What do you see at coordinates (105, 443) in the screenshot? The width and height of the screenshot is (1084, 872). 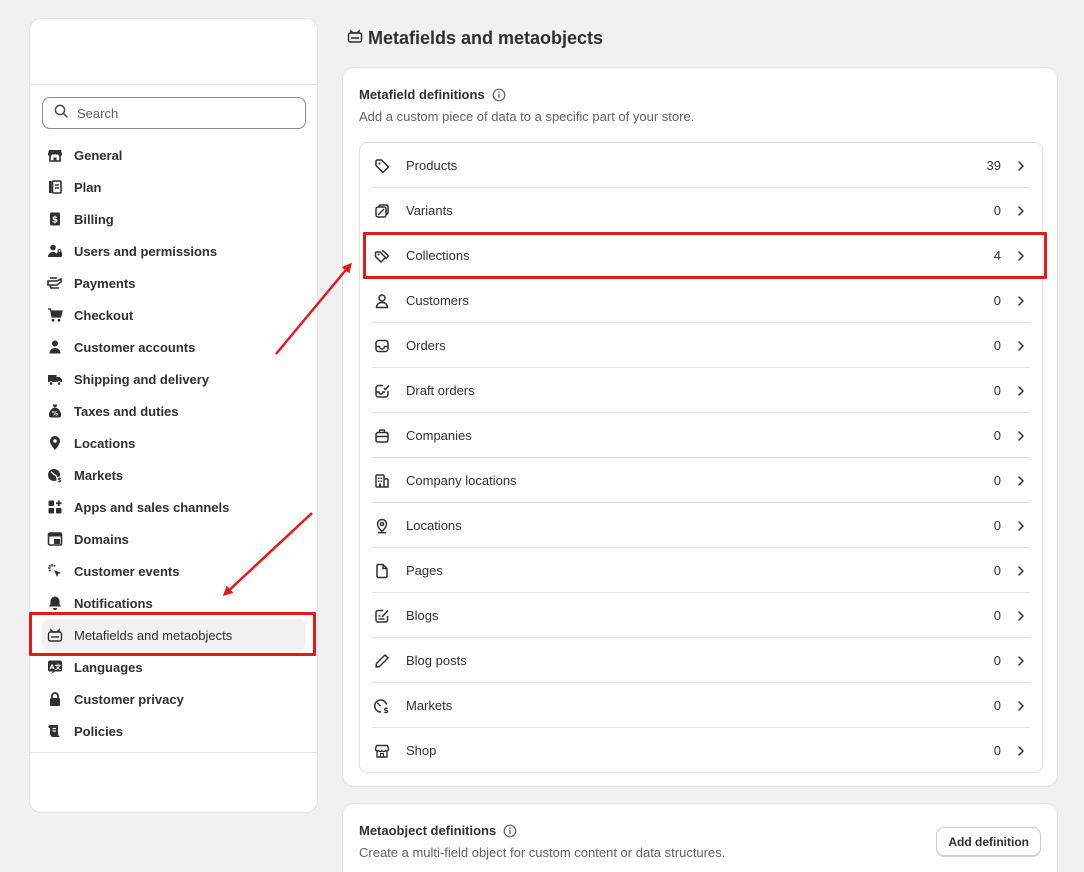 I see `sidebar-item-label: Locations` at bounding box center [105, 443].